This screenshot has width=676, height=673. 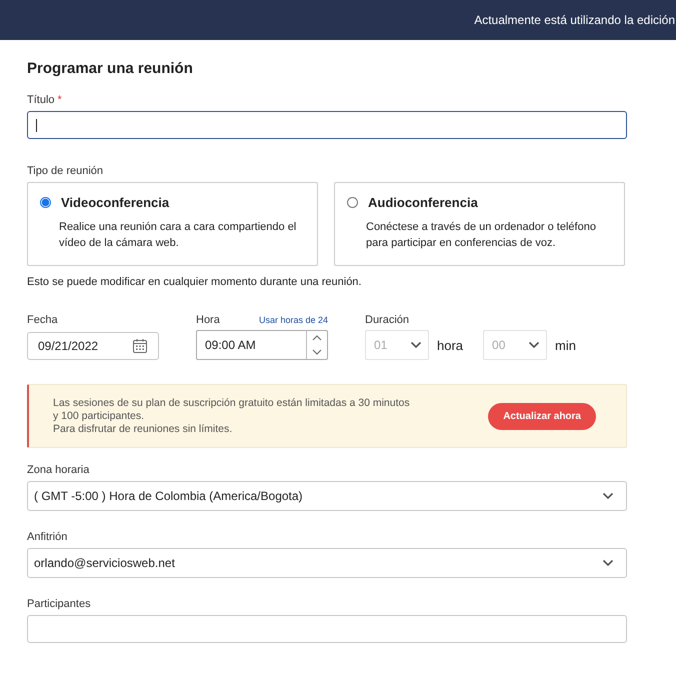 What do you see at coordinates (450, 345) in the screenshot?
I see `unit-label: hora` at bounding box center [450, 345].